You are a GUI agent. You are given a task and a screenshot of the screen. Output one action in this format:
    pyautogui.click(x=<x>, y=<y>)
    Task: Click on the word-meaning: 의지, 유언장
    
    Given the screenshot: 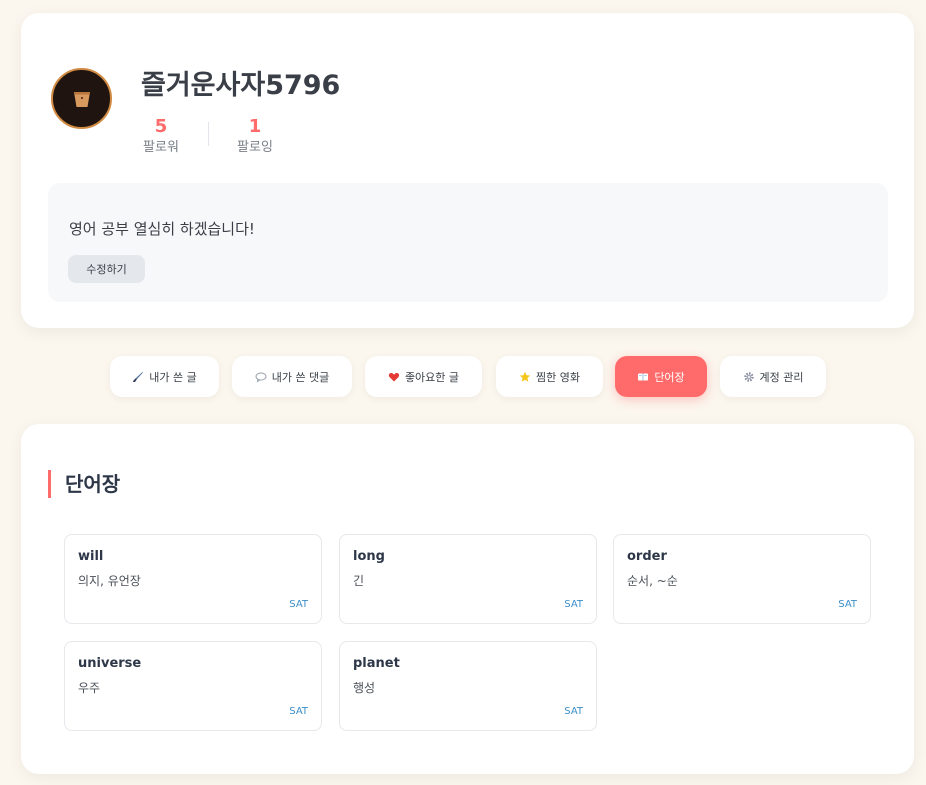 What is the action you would take?
    pyautogui.click(x=109, y=581)
    